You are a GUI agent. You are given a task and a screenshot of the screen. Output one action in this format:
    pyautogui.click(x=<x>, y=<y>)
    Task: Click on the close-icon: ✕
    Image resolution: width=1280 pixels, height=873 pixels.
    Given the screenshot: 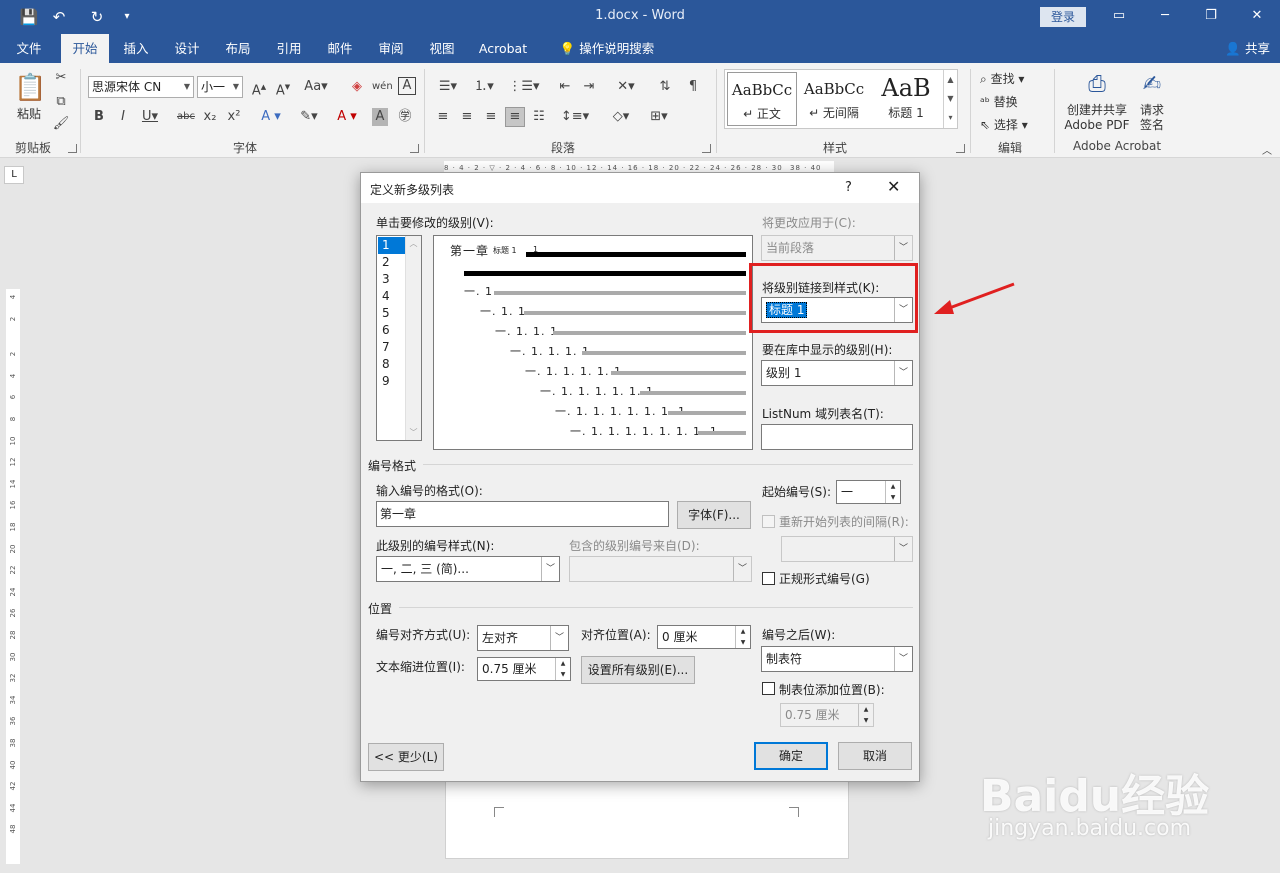 What is the action you would take?
    pyautogui.click(x=893, y=186)
    